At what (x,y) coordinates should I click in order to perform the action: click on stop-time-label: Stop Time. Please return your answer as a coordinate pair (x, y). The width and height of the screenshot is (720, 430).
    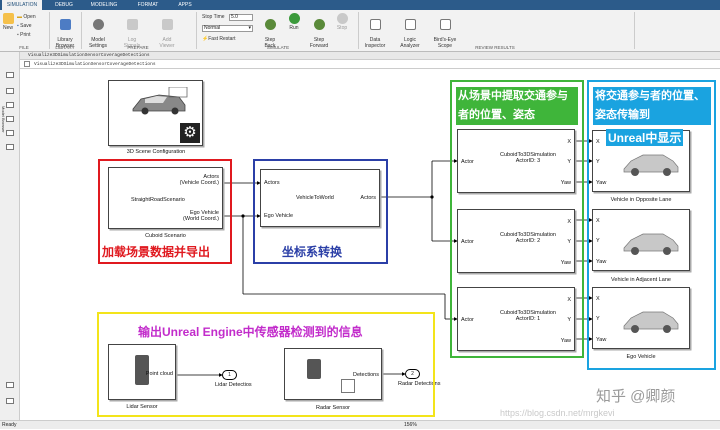
    Looking at the image, I should click on (213, 17).